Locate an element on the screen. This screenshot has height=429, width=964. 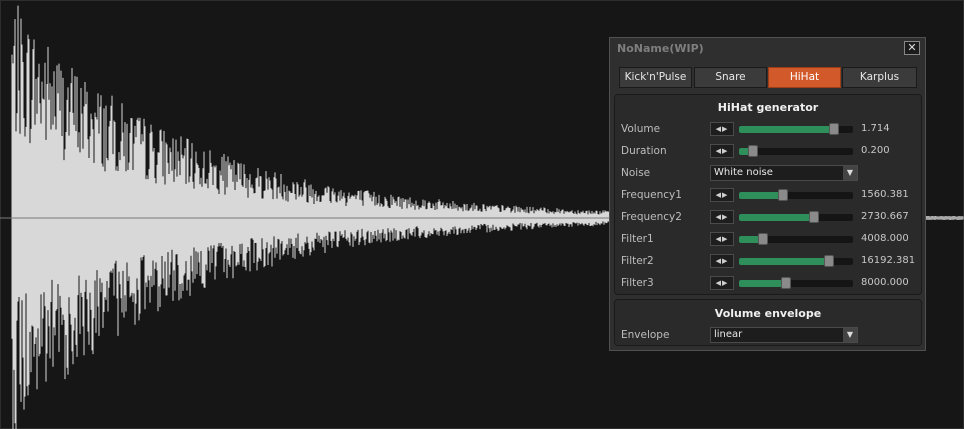
param-label: Filter3 is located at coordinates (637, 283).